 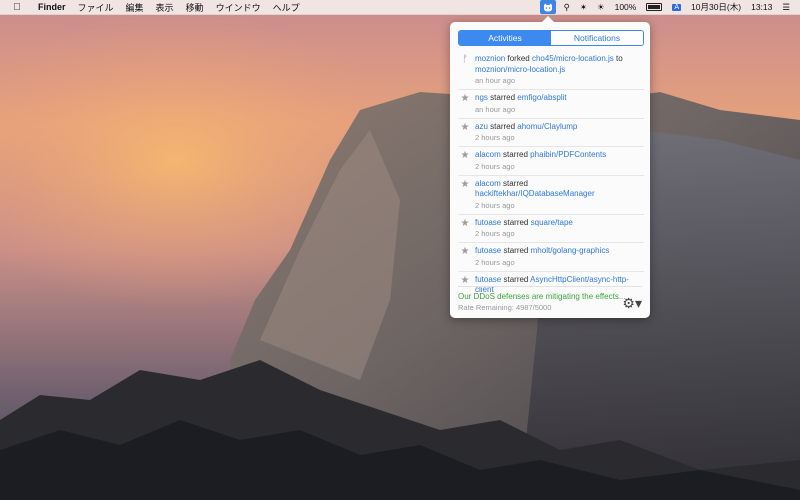 I want to click on repo-link: hackiftekhar/IQDatabaseManager, so click(x=535, y=193).